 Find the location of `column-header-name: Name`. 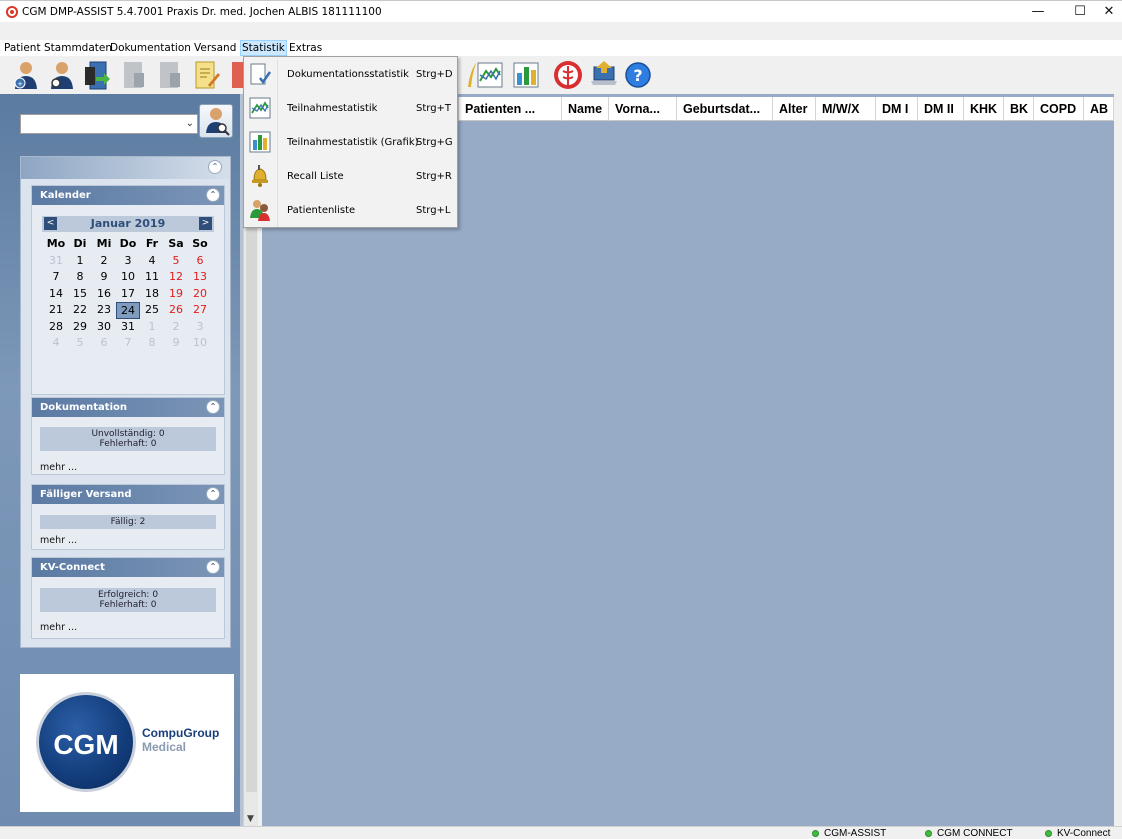

column-header-name: Name is located at coordinates (585, 109).